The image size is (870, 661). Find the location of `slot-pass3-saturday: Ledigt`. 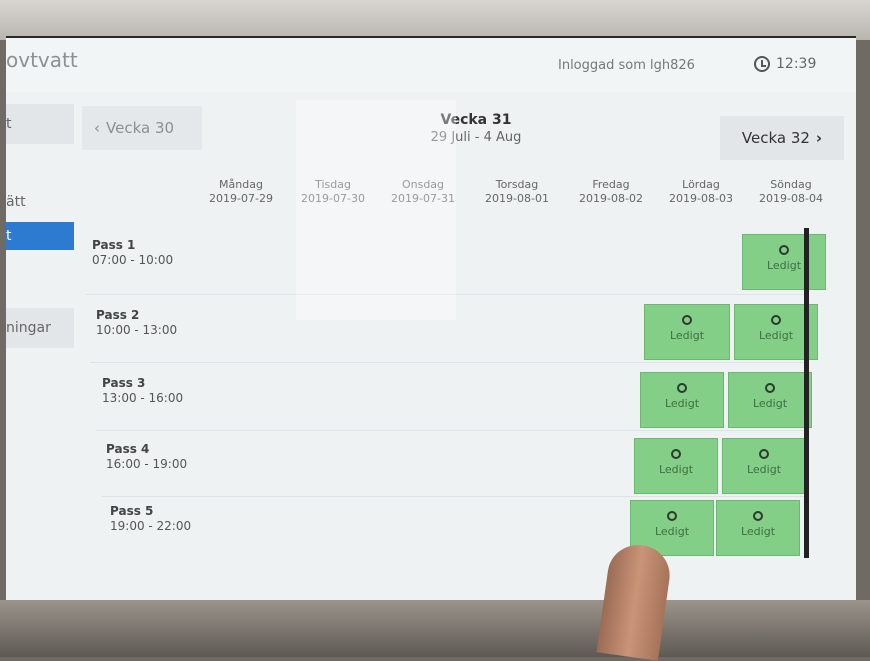

slot-pass3-saturday: Ledigt is located at coordinates (682, 400).